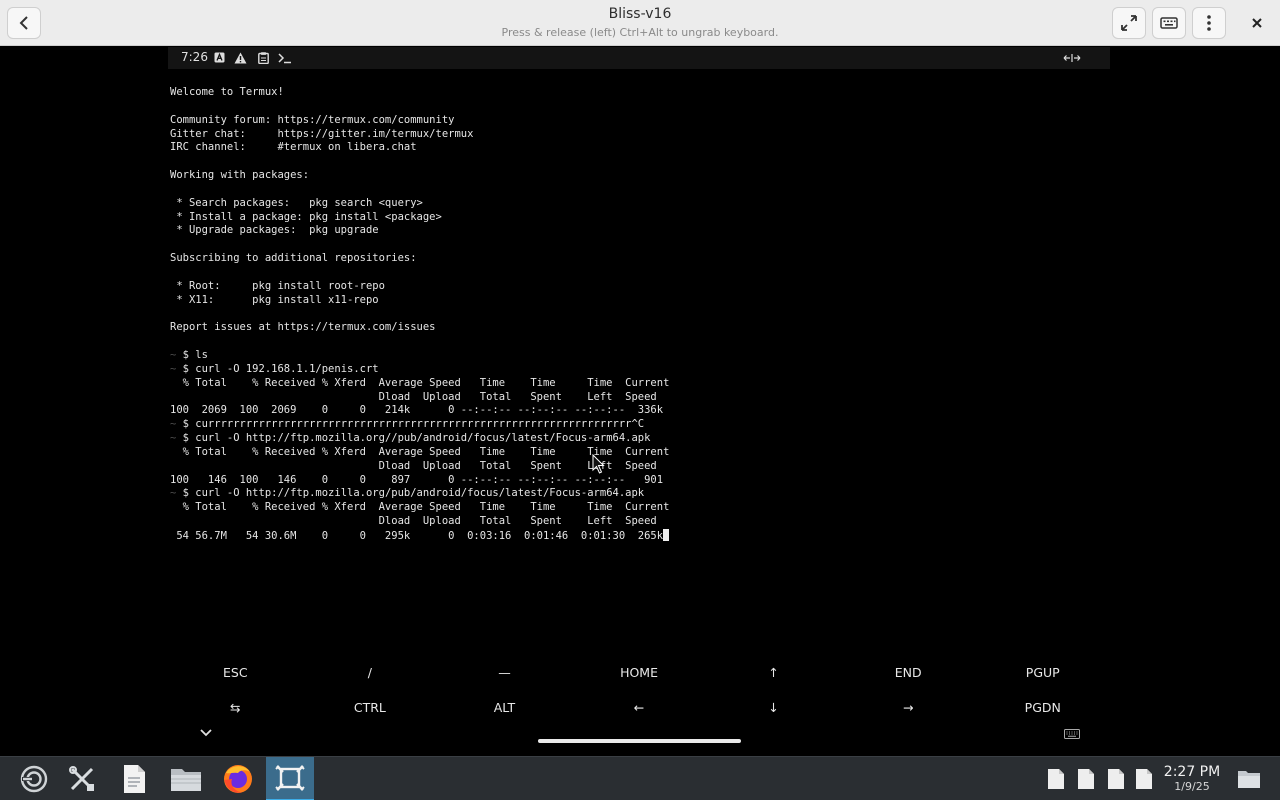 The width and height of the screenshot is (1280, 800). I want to click on terminal-cursor, so click(666, 535).